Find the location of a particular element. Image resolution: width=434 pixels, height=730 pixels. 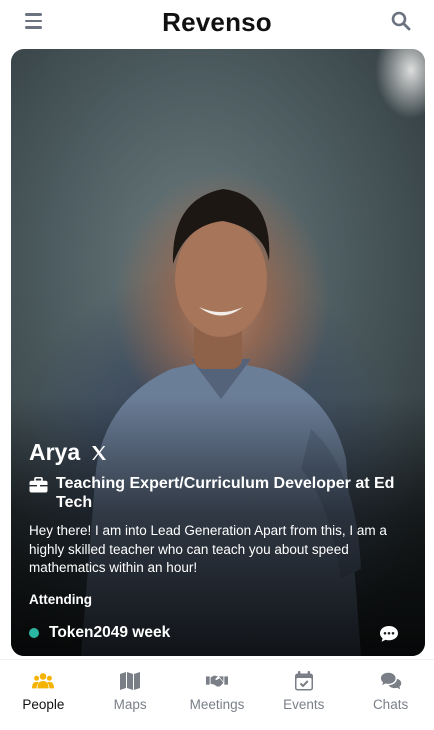

nav-label-meetings: Meetings is located at coordinates (217, 704).